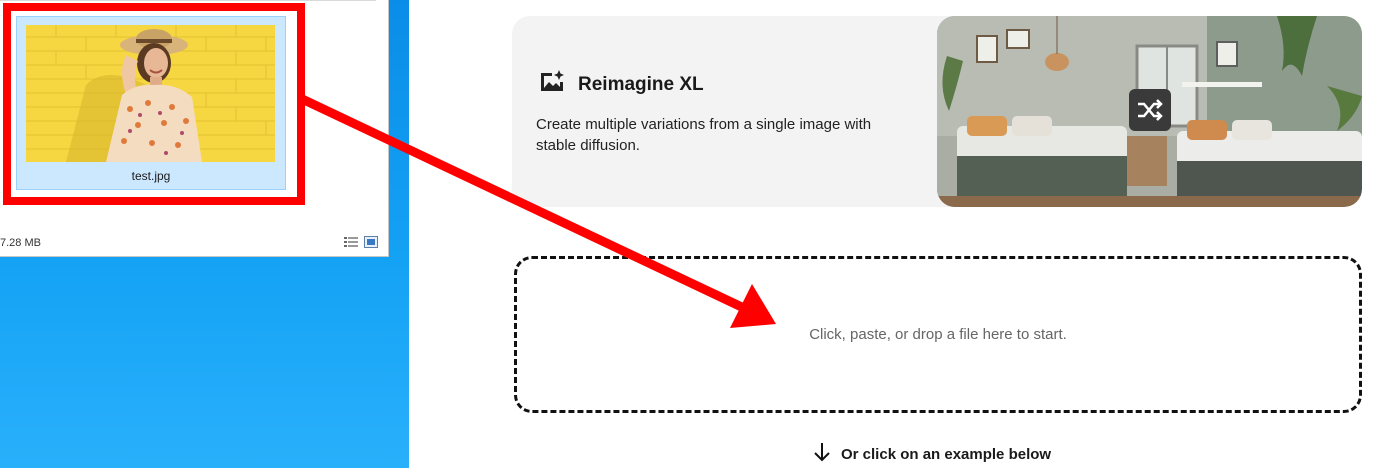 This screenshot has width=1373, height=468. I want to click on tool-title: Reimagine XL, so click(641, 84).